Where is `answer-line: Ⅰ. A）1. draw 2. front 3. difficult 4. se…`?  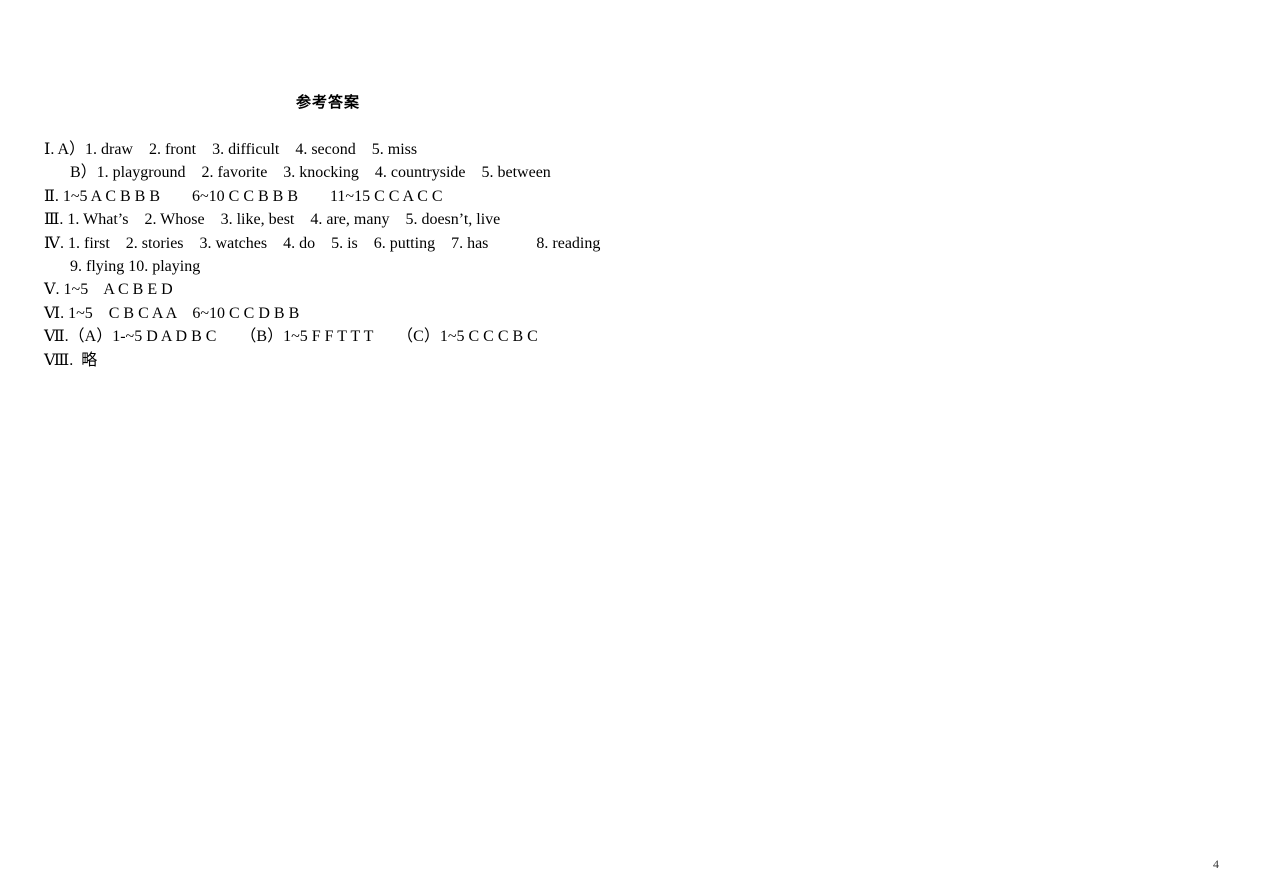
answer-line: Ⅰ. A）1. draw 2. front 3. difficult 4. se… is located at coordinates (231, 149).